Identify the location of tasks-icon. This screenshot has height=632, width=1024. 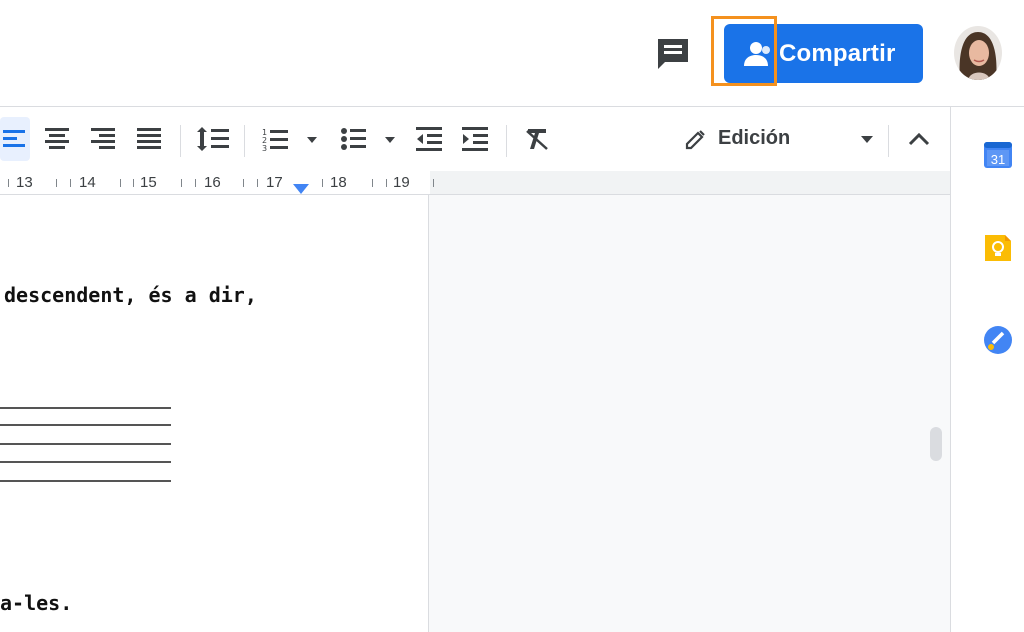
(998, 340).